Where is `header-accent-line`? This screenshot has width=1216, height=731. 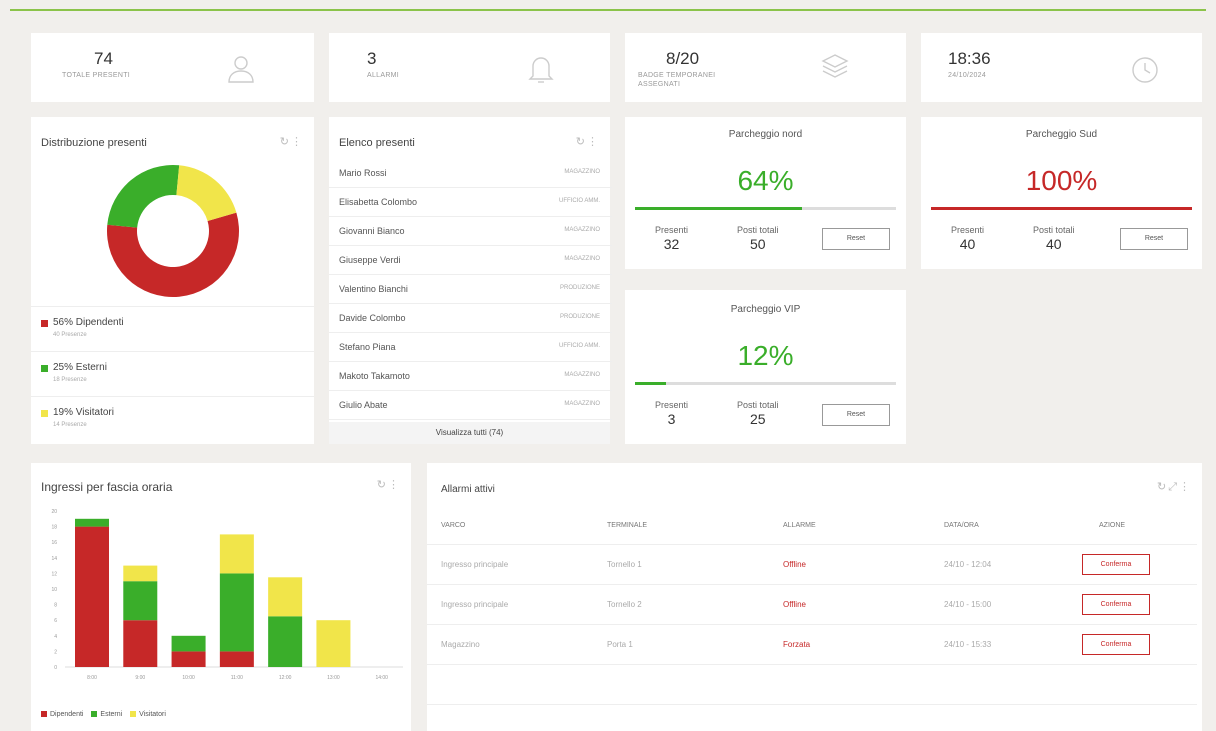
header-accent-line is located at coordinates (608, 10).